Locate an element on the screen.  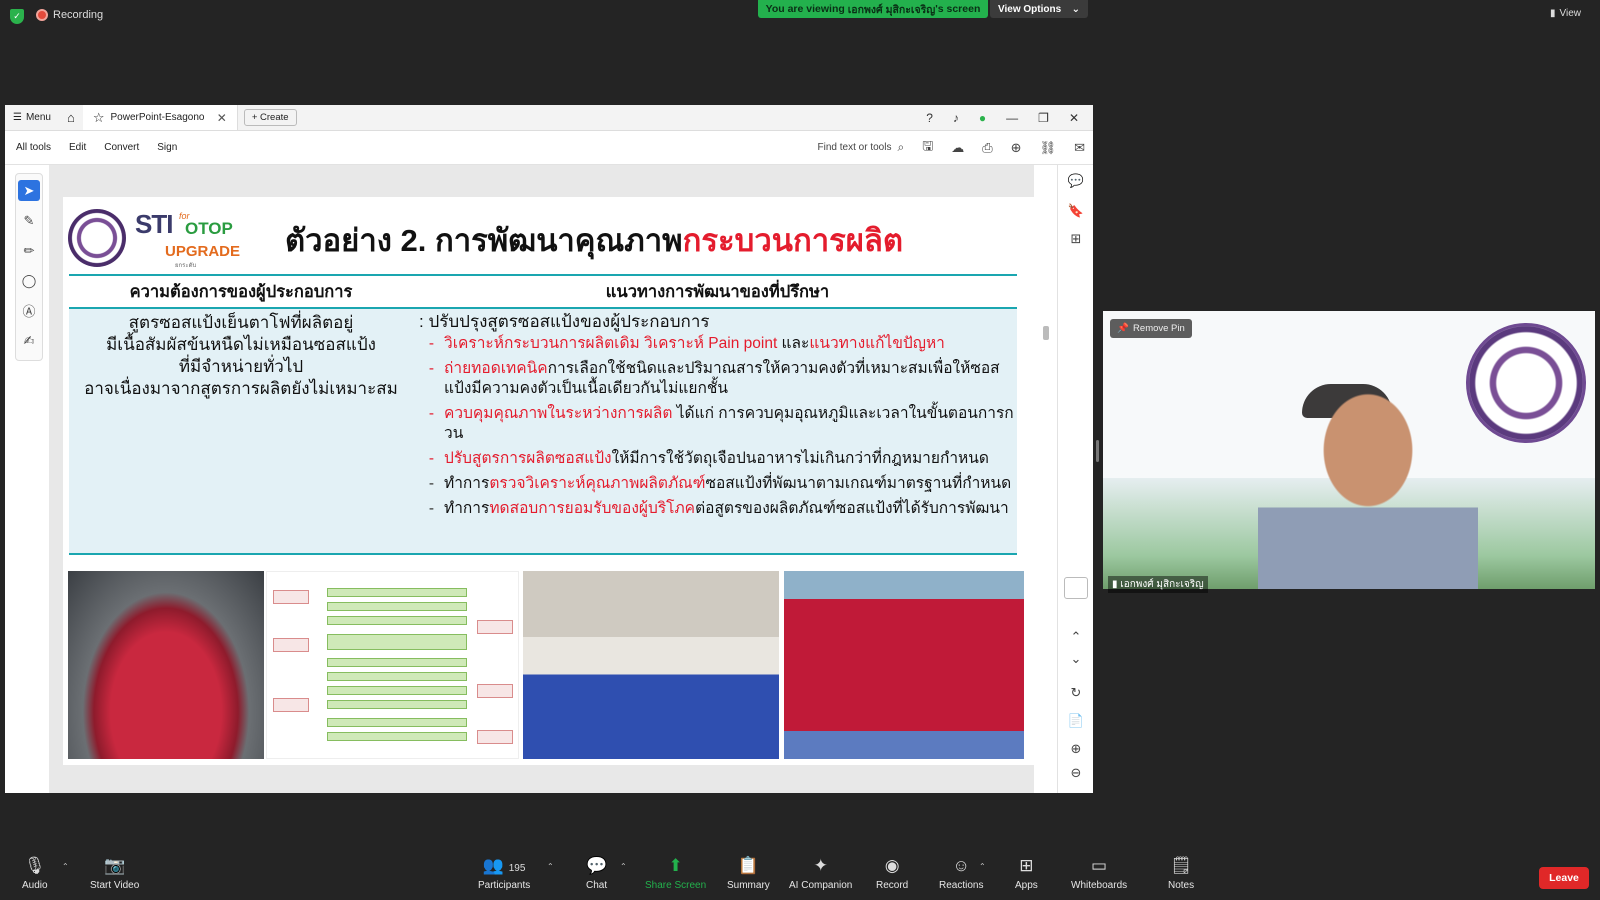
remove-pin-button: 📌 Remove Pin is located at coordinates (1151, 328).